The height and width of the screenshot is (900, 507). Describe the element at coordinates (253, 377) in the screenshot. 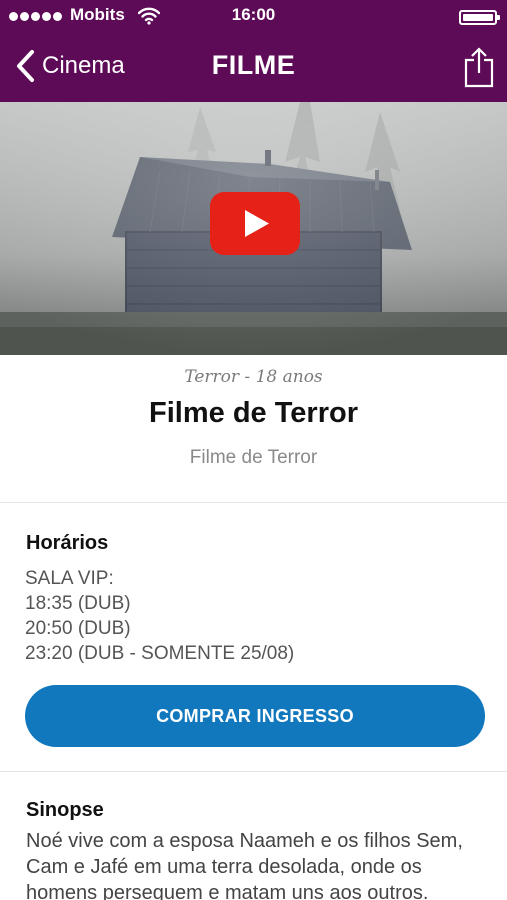

I see `genre-rating: Terror - 18 anos` at that location.